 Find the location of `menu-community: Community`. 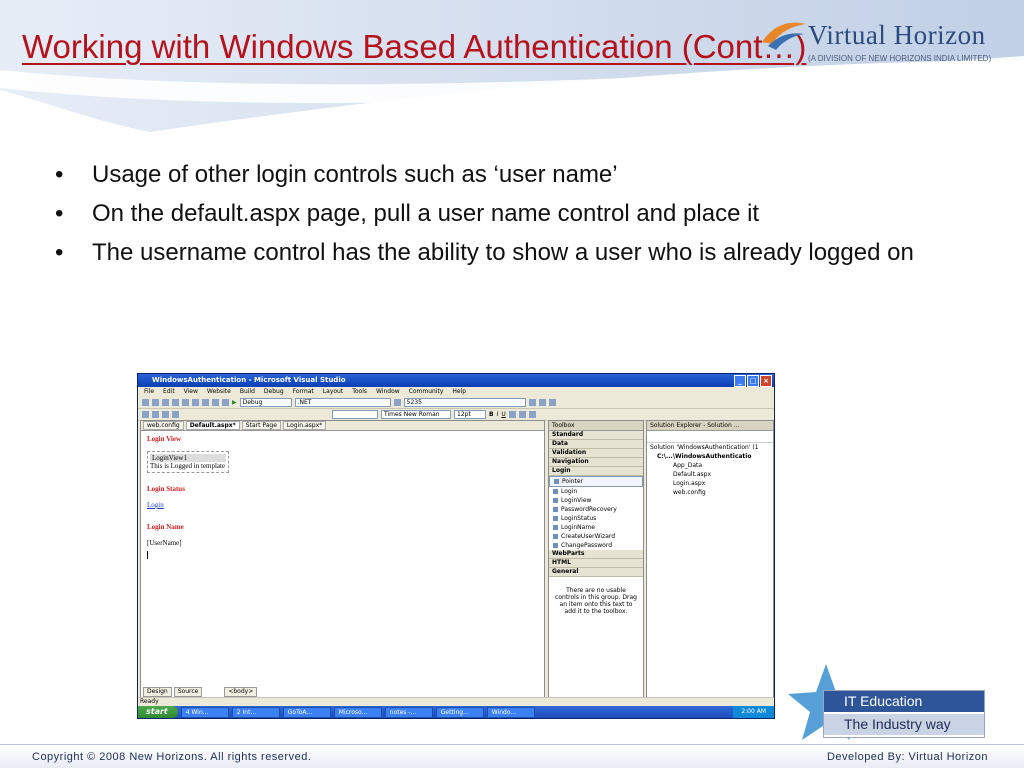

menu-community: Community is located at coordinates (426, 392).